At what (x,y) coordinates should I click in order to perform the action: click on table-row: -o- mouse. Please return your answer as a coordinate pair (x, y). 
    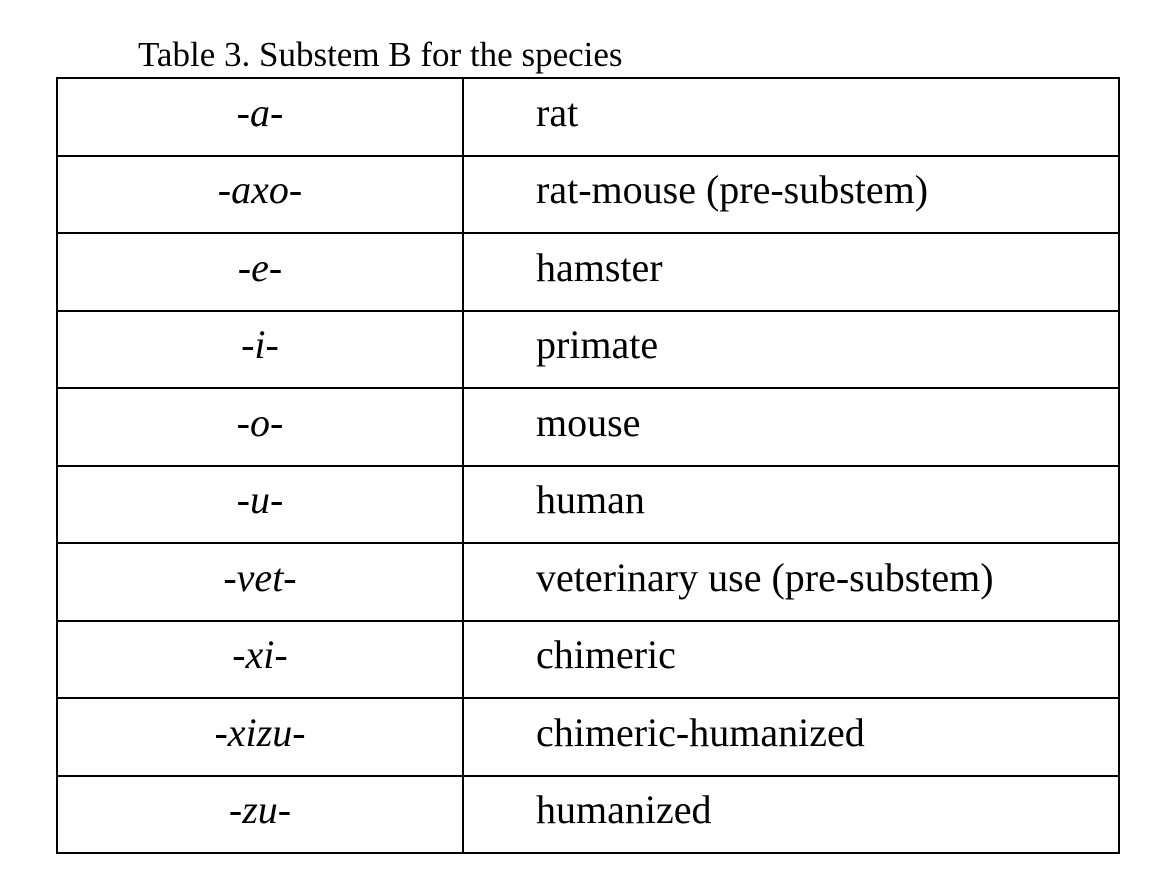
    Looking at the image, I should click on (588, 427).